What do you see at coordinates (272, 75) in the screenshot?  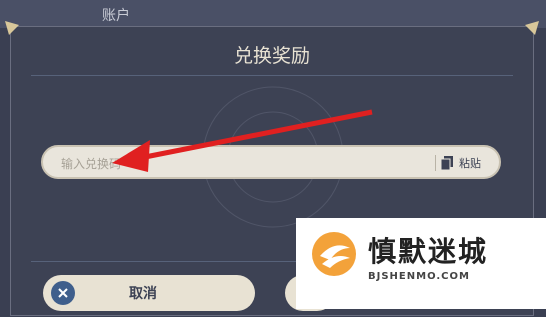 I see `title-divider` at bounding box center [272, 75].